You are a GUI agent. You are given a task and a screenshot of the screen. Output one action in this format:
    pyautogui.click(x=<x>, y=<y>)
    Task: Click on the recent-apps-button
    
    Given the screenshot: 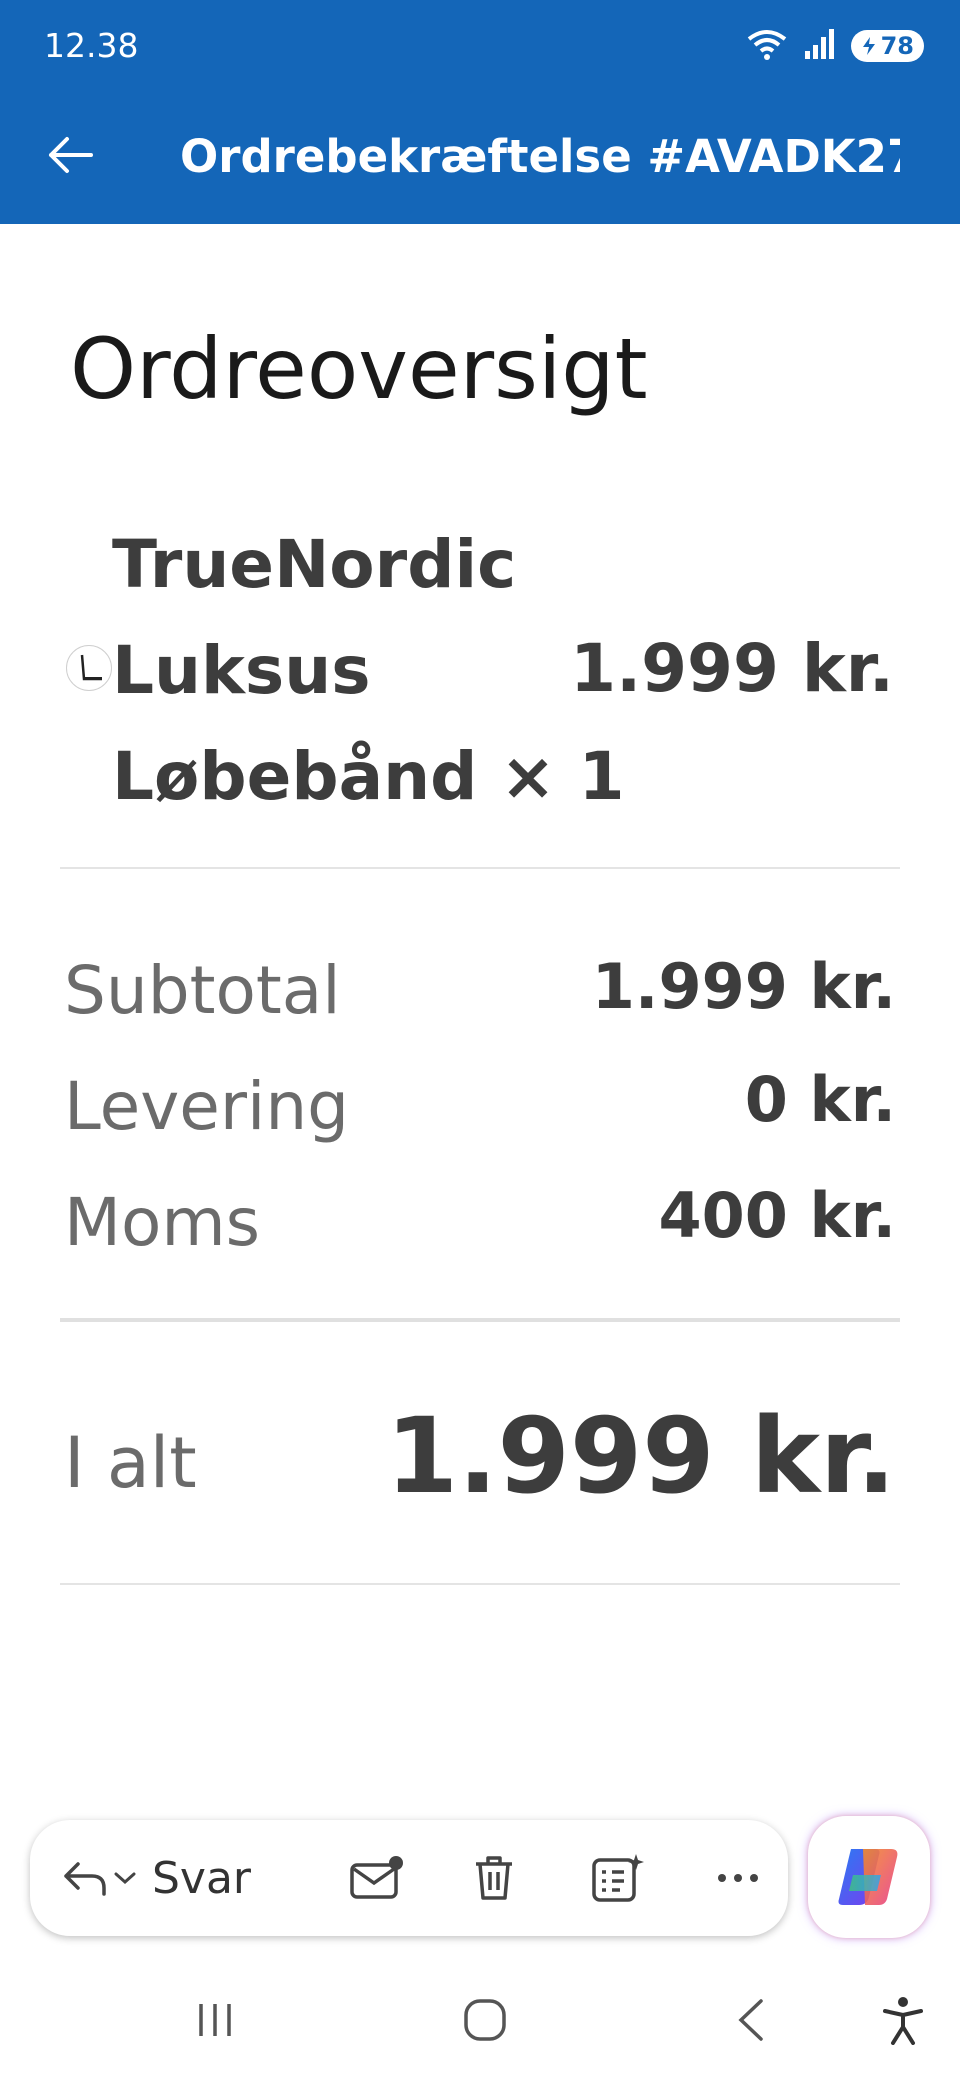 What is the action you would take?
    pyautogui.click(x=215, y=2020)
    